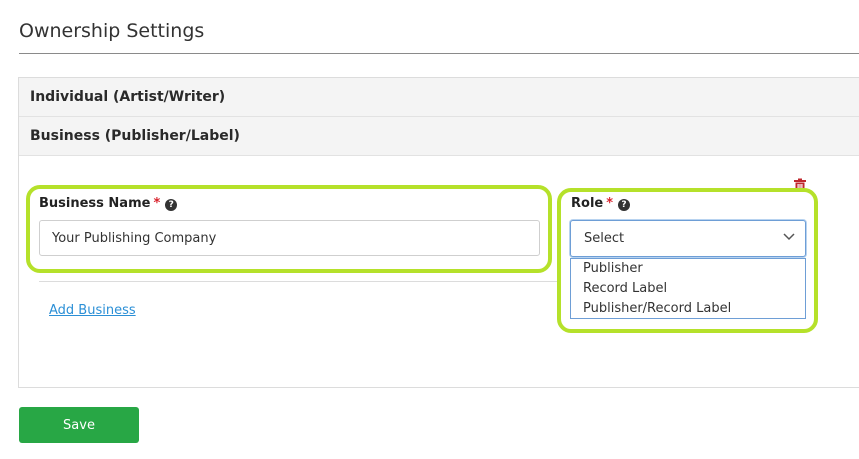  Describe the element at coordinates (92, 310) in the screenshot. I see `add-business-link: Add Business` at that location.